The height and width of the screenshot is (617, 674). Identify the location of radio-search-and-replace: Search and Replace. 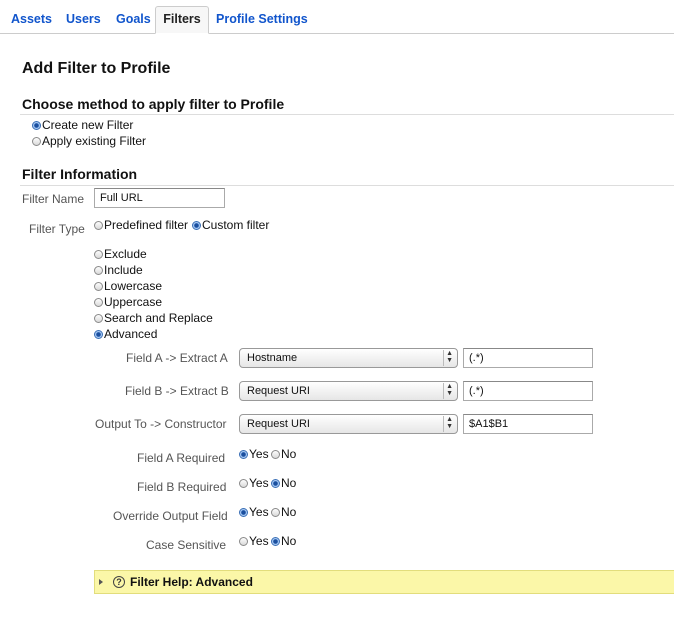
(153, 318).